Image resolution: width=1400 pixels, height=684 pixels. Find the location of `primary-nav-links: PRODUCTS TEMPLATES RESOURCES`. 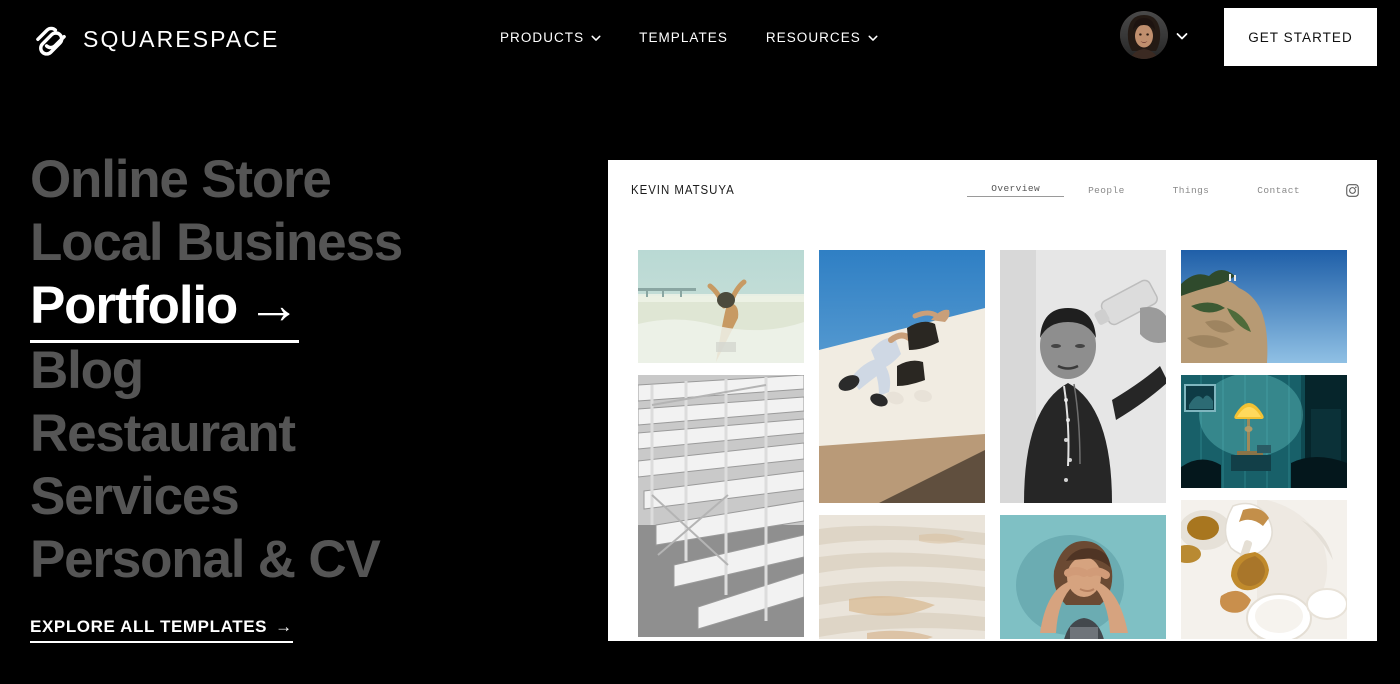

primary-nav-links: PRODUCTS TEMPLATES RESOURCES is located at coordinates (689, 37).